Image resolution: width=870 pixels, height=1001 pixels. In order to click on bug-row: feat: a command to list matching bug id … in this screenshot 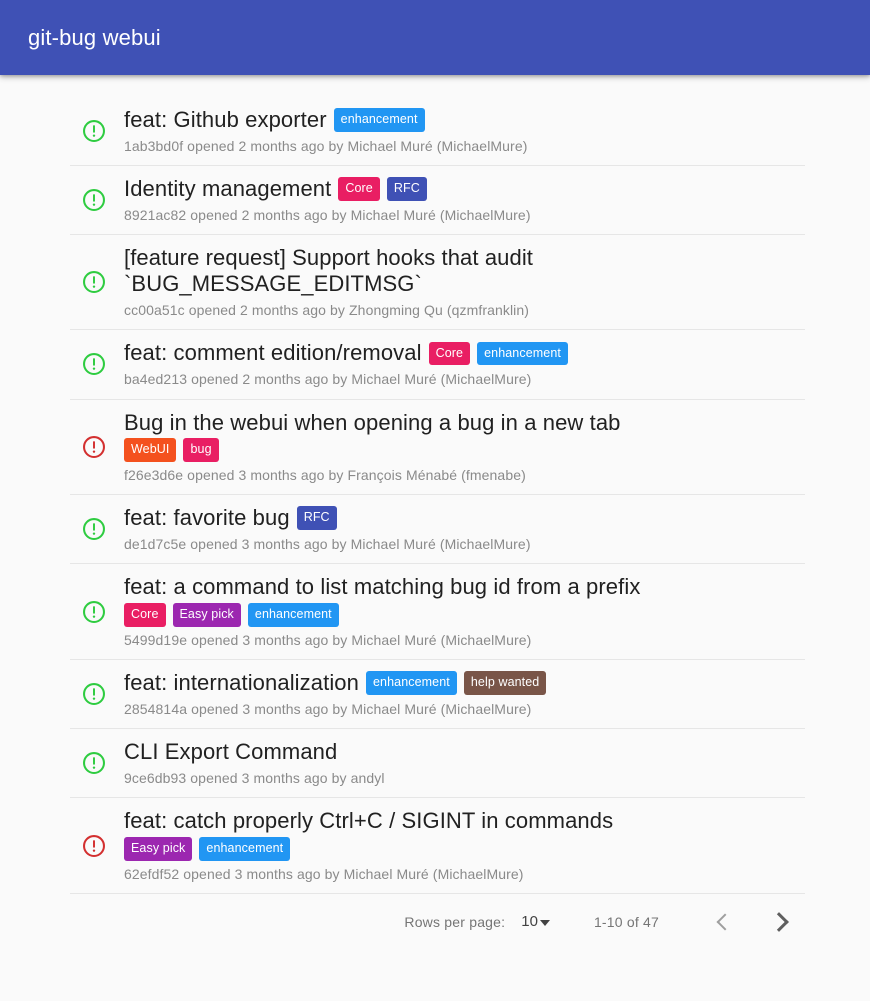, I will do `click(437, 612)`.